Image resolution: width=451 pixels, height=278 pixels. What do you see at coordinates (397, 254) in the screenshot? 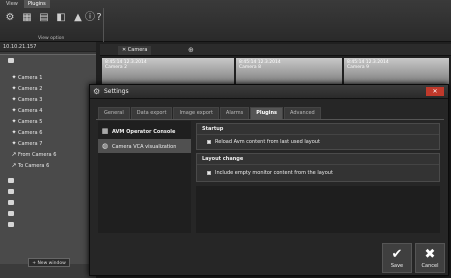
I see `check-icon: ✔` at bounding box center [397, 254].